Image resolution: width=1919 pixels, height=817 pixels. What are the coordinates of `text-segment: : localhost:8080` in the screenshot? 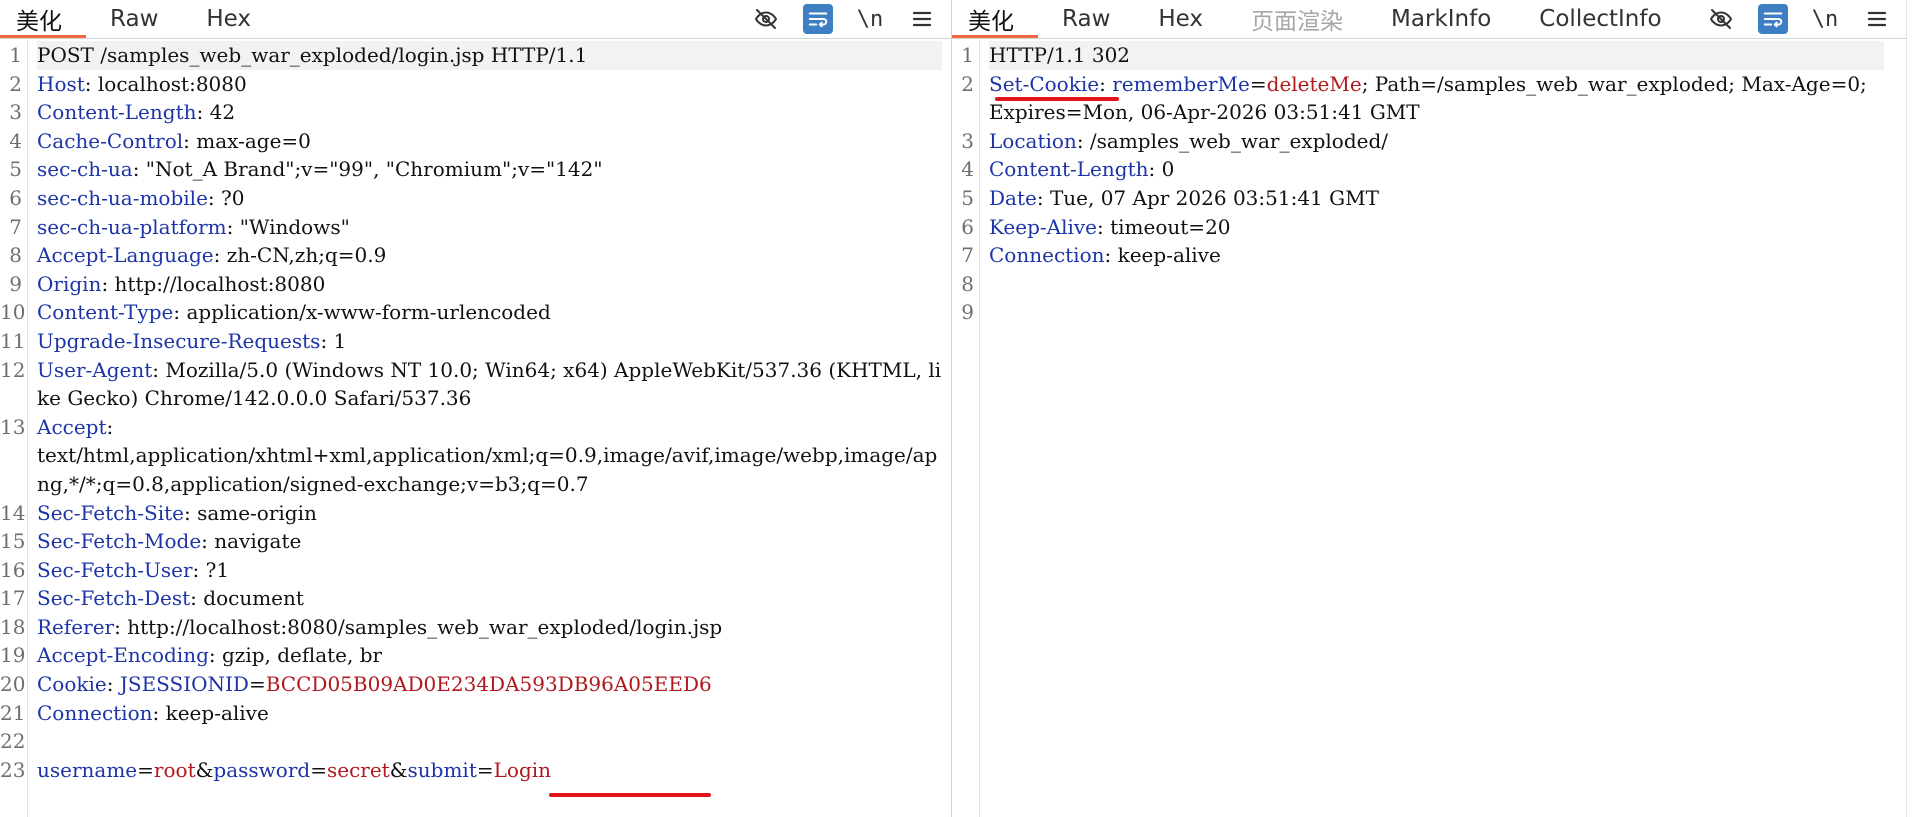 It's located at (165, 83).